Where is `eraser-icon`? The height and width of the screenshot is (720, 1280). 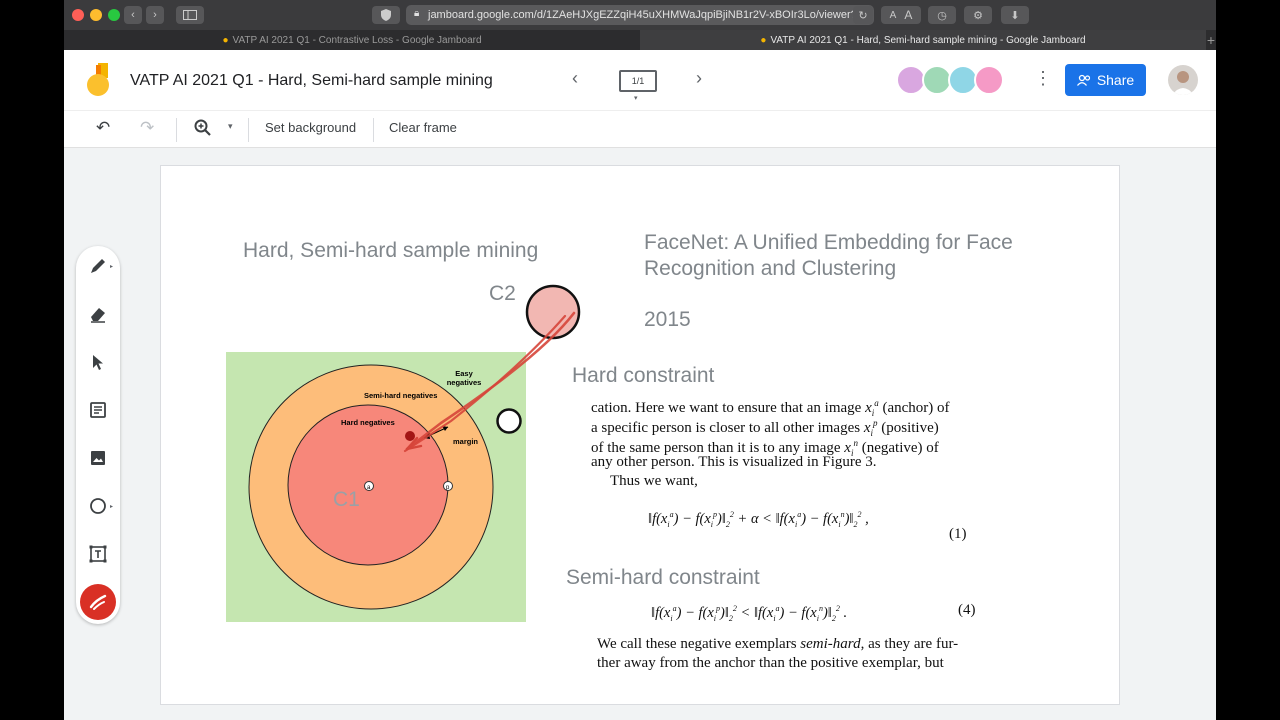
eraser-icon is located at coordinates (98, 315).